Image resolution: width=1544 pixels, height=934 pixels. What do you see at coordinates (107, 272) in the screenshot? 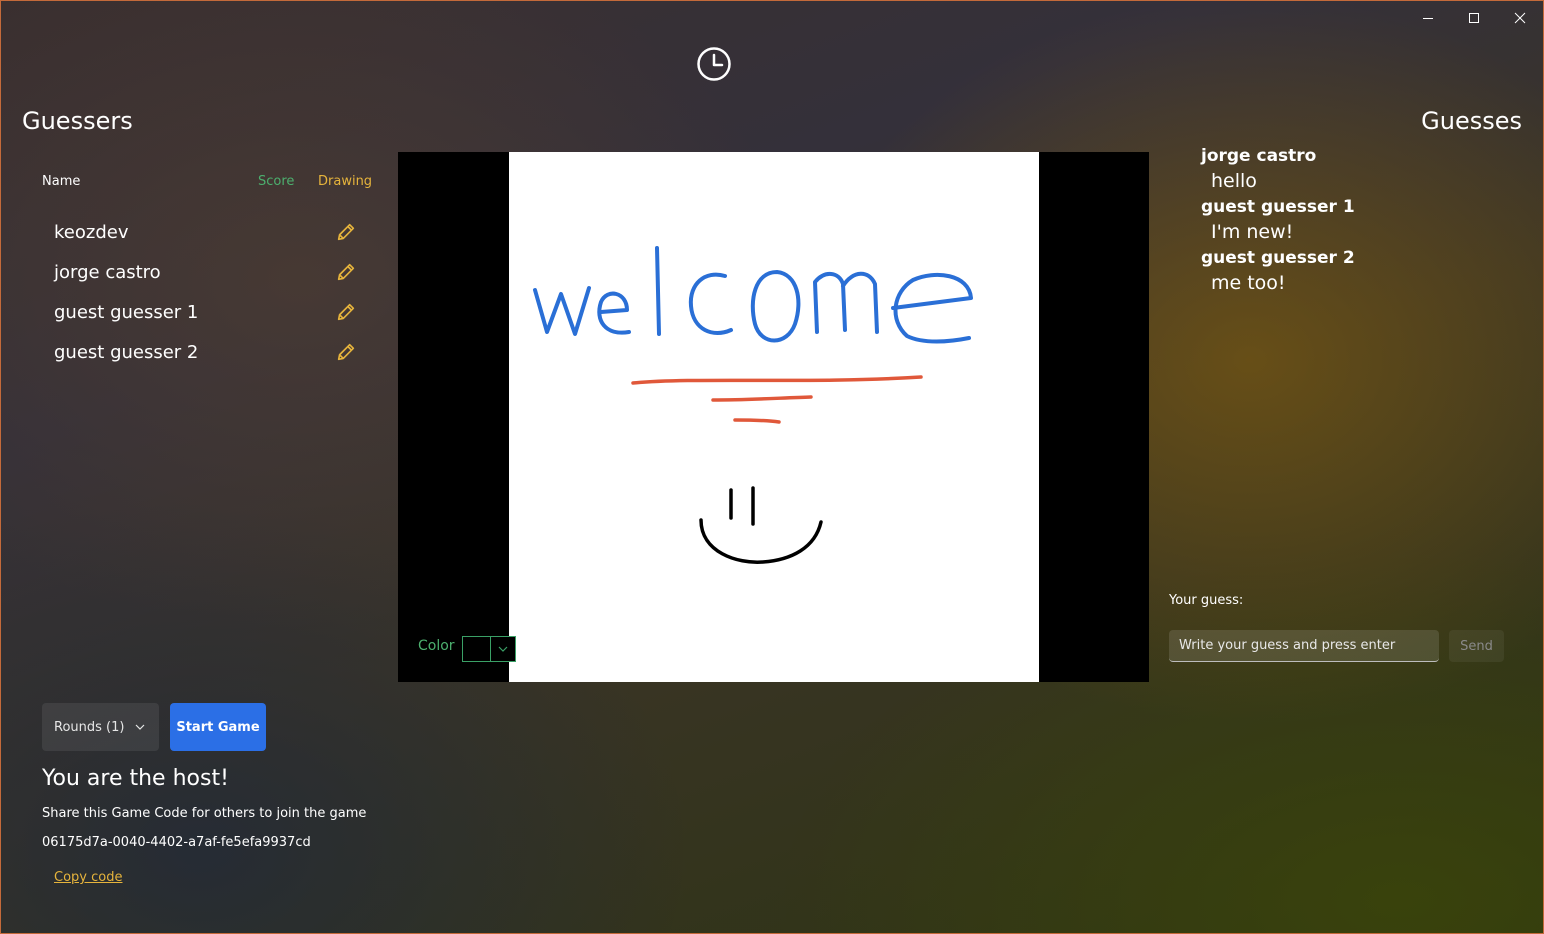
I see `player-name: jorge castro` at bounding box center [107, 272].